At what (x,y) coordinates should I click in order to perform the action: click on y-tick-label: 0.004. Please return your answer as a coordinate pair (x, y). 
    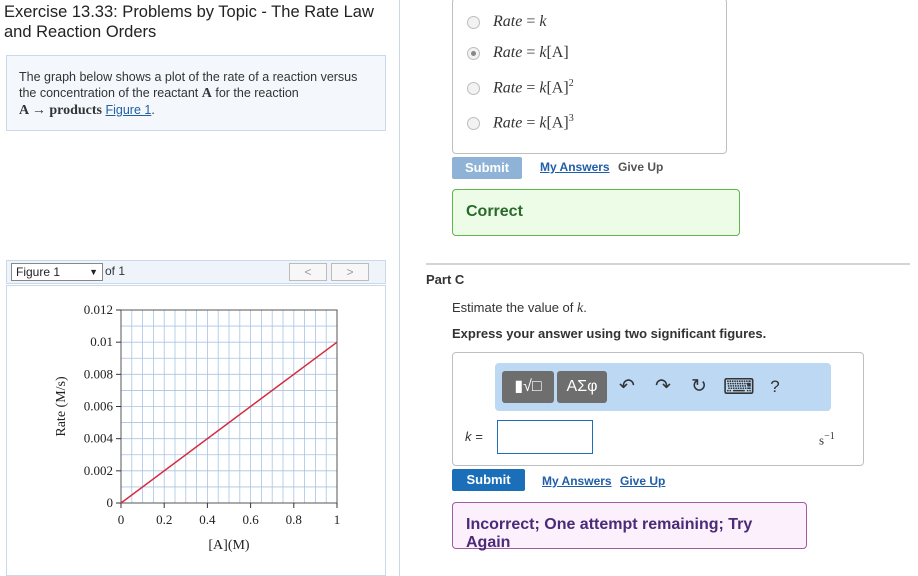
    Looking at the image, I should click on (99, 438).